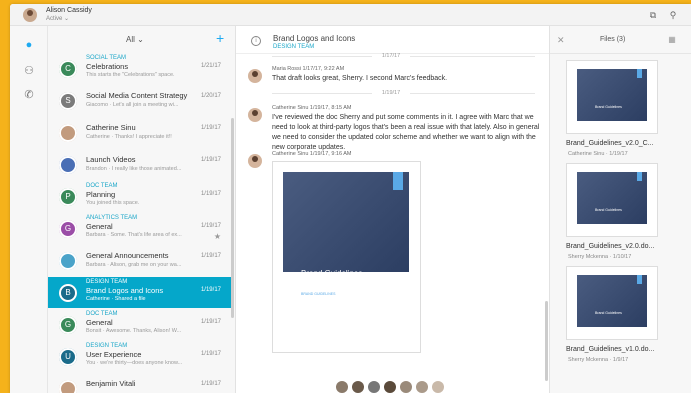 The image size is (691, 393). Describe the element at coordinates (546, 341) in the screenshot. I see `conversation-scrollbar` at that location.